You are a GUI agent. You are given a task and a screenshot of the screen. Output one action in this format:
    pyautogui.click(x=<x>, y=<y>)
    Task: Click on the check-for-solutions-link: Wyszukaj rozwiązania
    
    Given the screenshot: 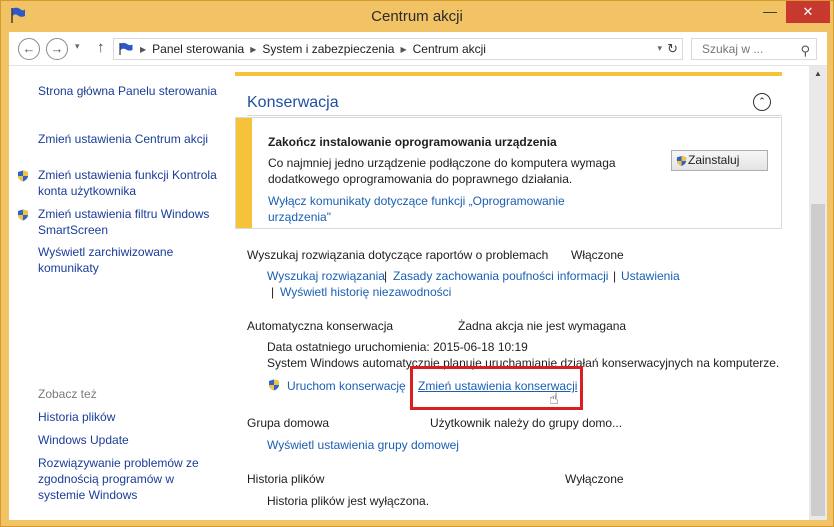 What is the action you would take?
    pyautogui.click(x=326, y=276)
    